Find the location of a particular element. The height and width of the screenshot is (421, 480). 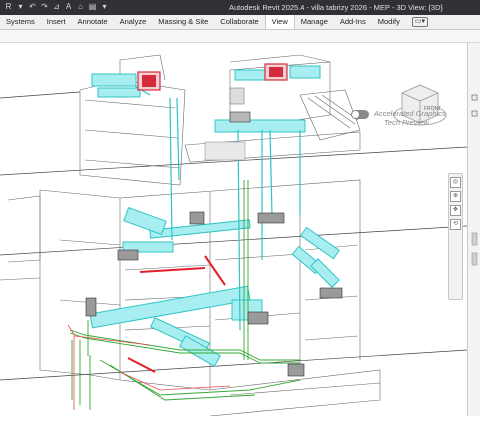

panel-edge-marks is located at coordinates (474, 180).